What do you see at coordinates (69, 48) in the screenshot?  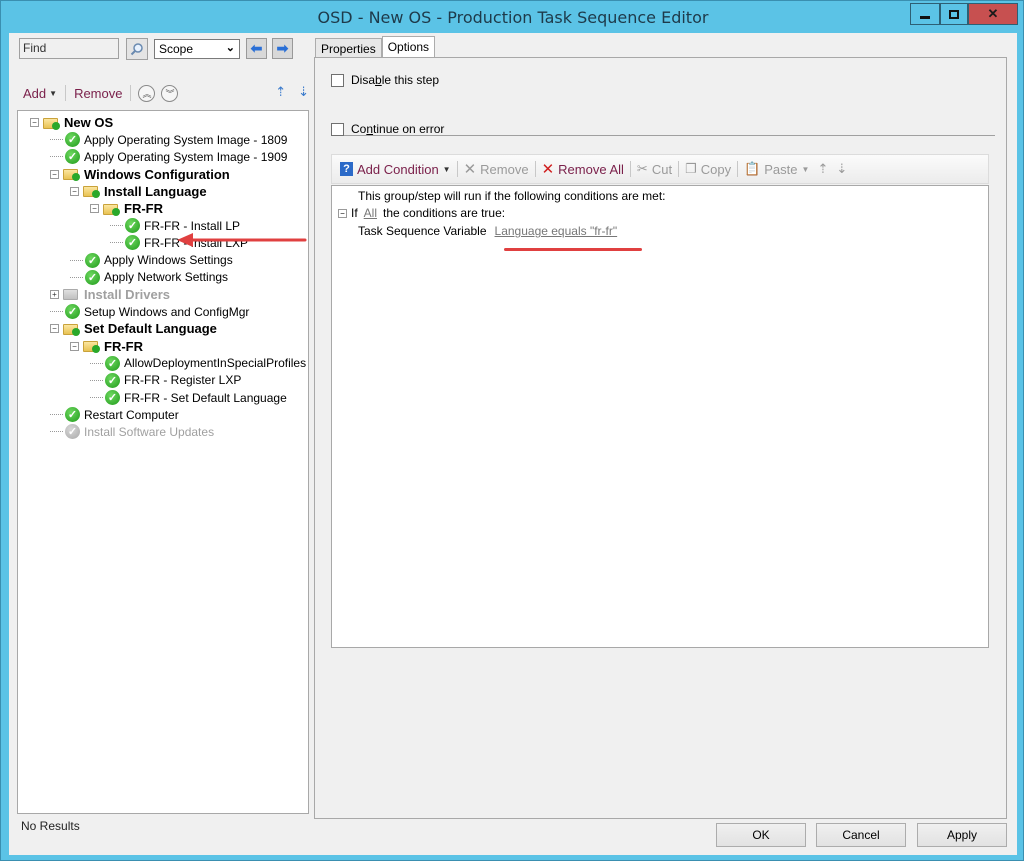 I see `find-input: Find` at bounding box center [69, 48].